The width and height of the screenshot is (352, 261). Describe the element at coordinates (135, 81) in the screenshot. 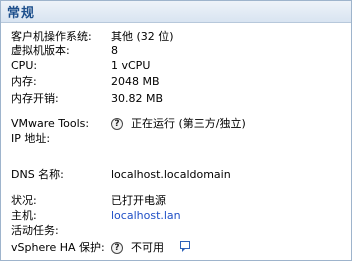

I see `memory-value: 2048 MB` at that location.